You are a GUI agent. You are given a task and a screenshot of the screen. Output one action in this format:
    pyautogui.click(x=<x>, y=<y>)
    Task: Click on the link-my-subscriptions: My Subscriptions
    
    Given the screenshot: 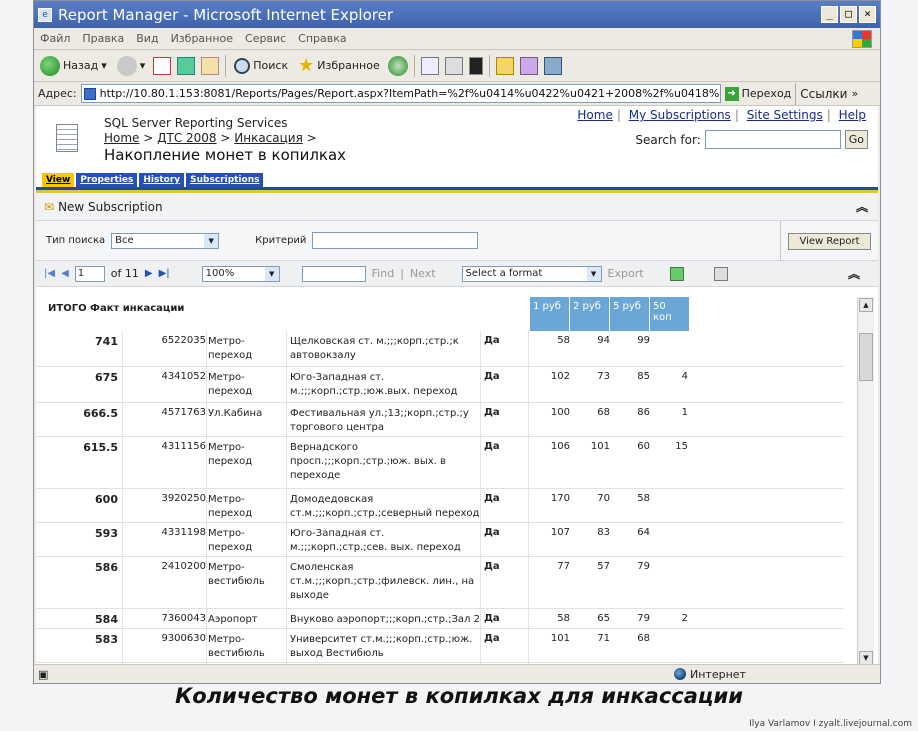 What is the action you would take?
    pyautogui.click(x=680, y=115)
    